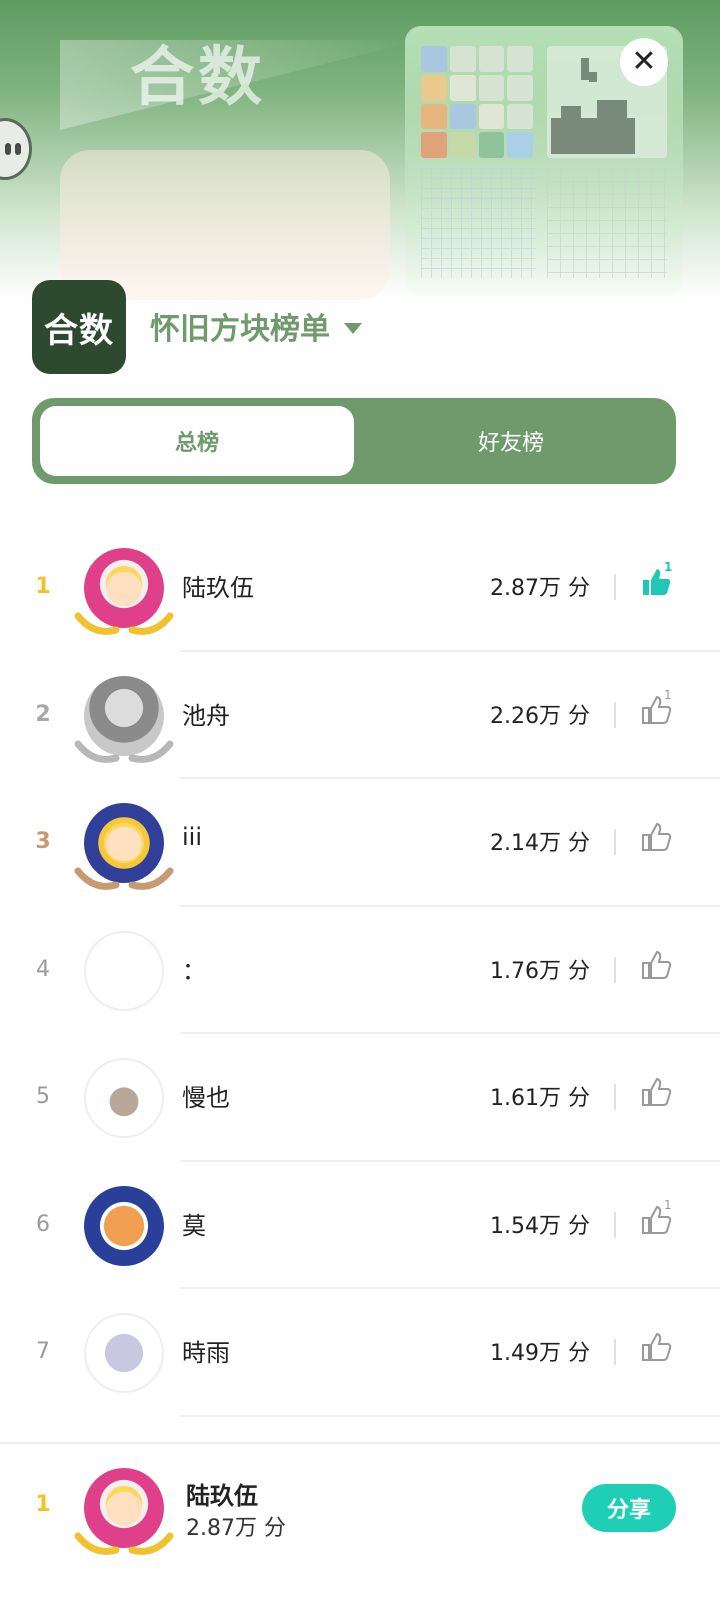 The image size is (720, 1602). What do you see at coordinates (79, 327) in the screenshot?
I see `game-app-icon: 合数` at bounding box center [79, 327].